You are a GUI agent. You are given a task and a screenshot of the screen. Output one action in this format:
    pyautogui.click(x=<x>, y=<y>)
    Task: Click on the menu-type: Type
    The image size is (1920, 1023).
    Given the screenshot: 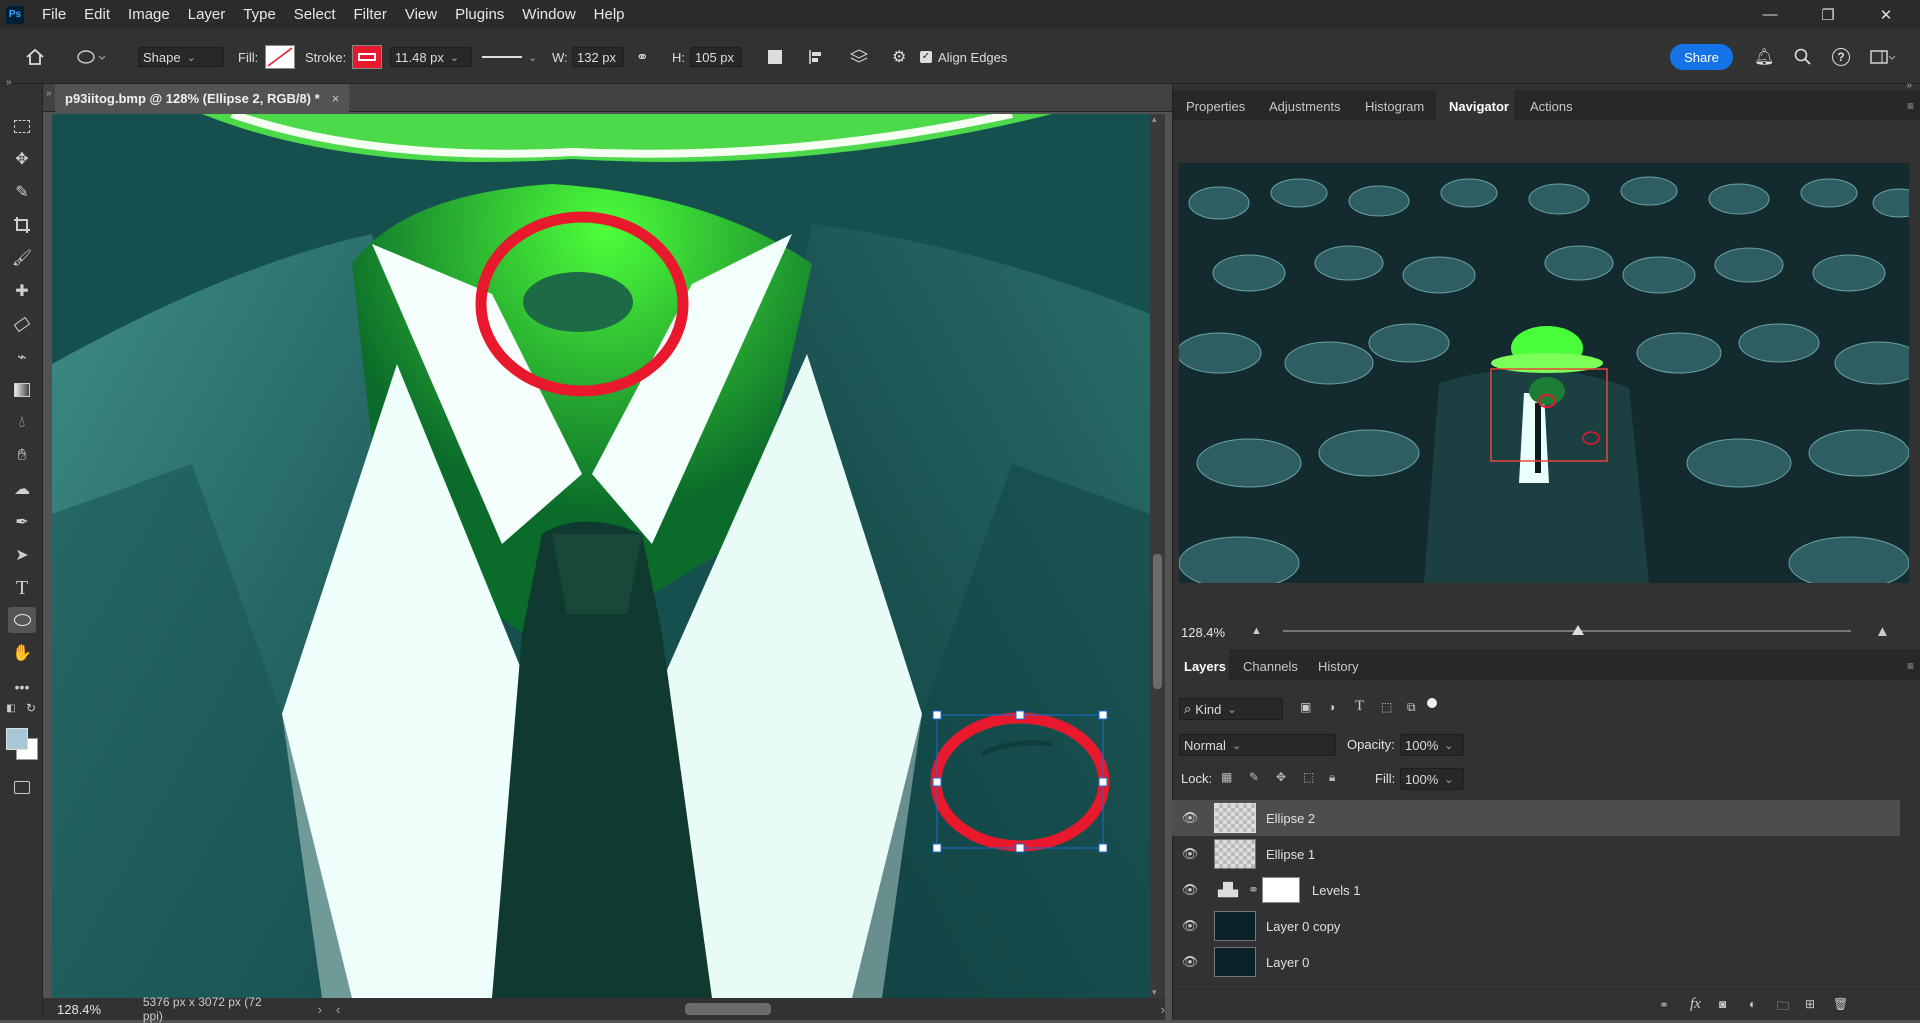 What is the action you would take?
    pyautogui.click(x=259, y=14)
    